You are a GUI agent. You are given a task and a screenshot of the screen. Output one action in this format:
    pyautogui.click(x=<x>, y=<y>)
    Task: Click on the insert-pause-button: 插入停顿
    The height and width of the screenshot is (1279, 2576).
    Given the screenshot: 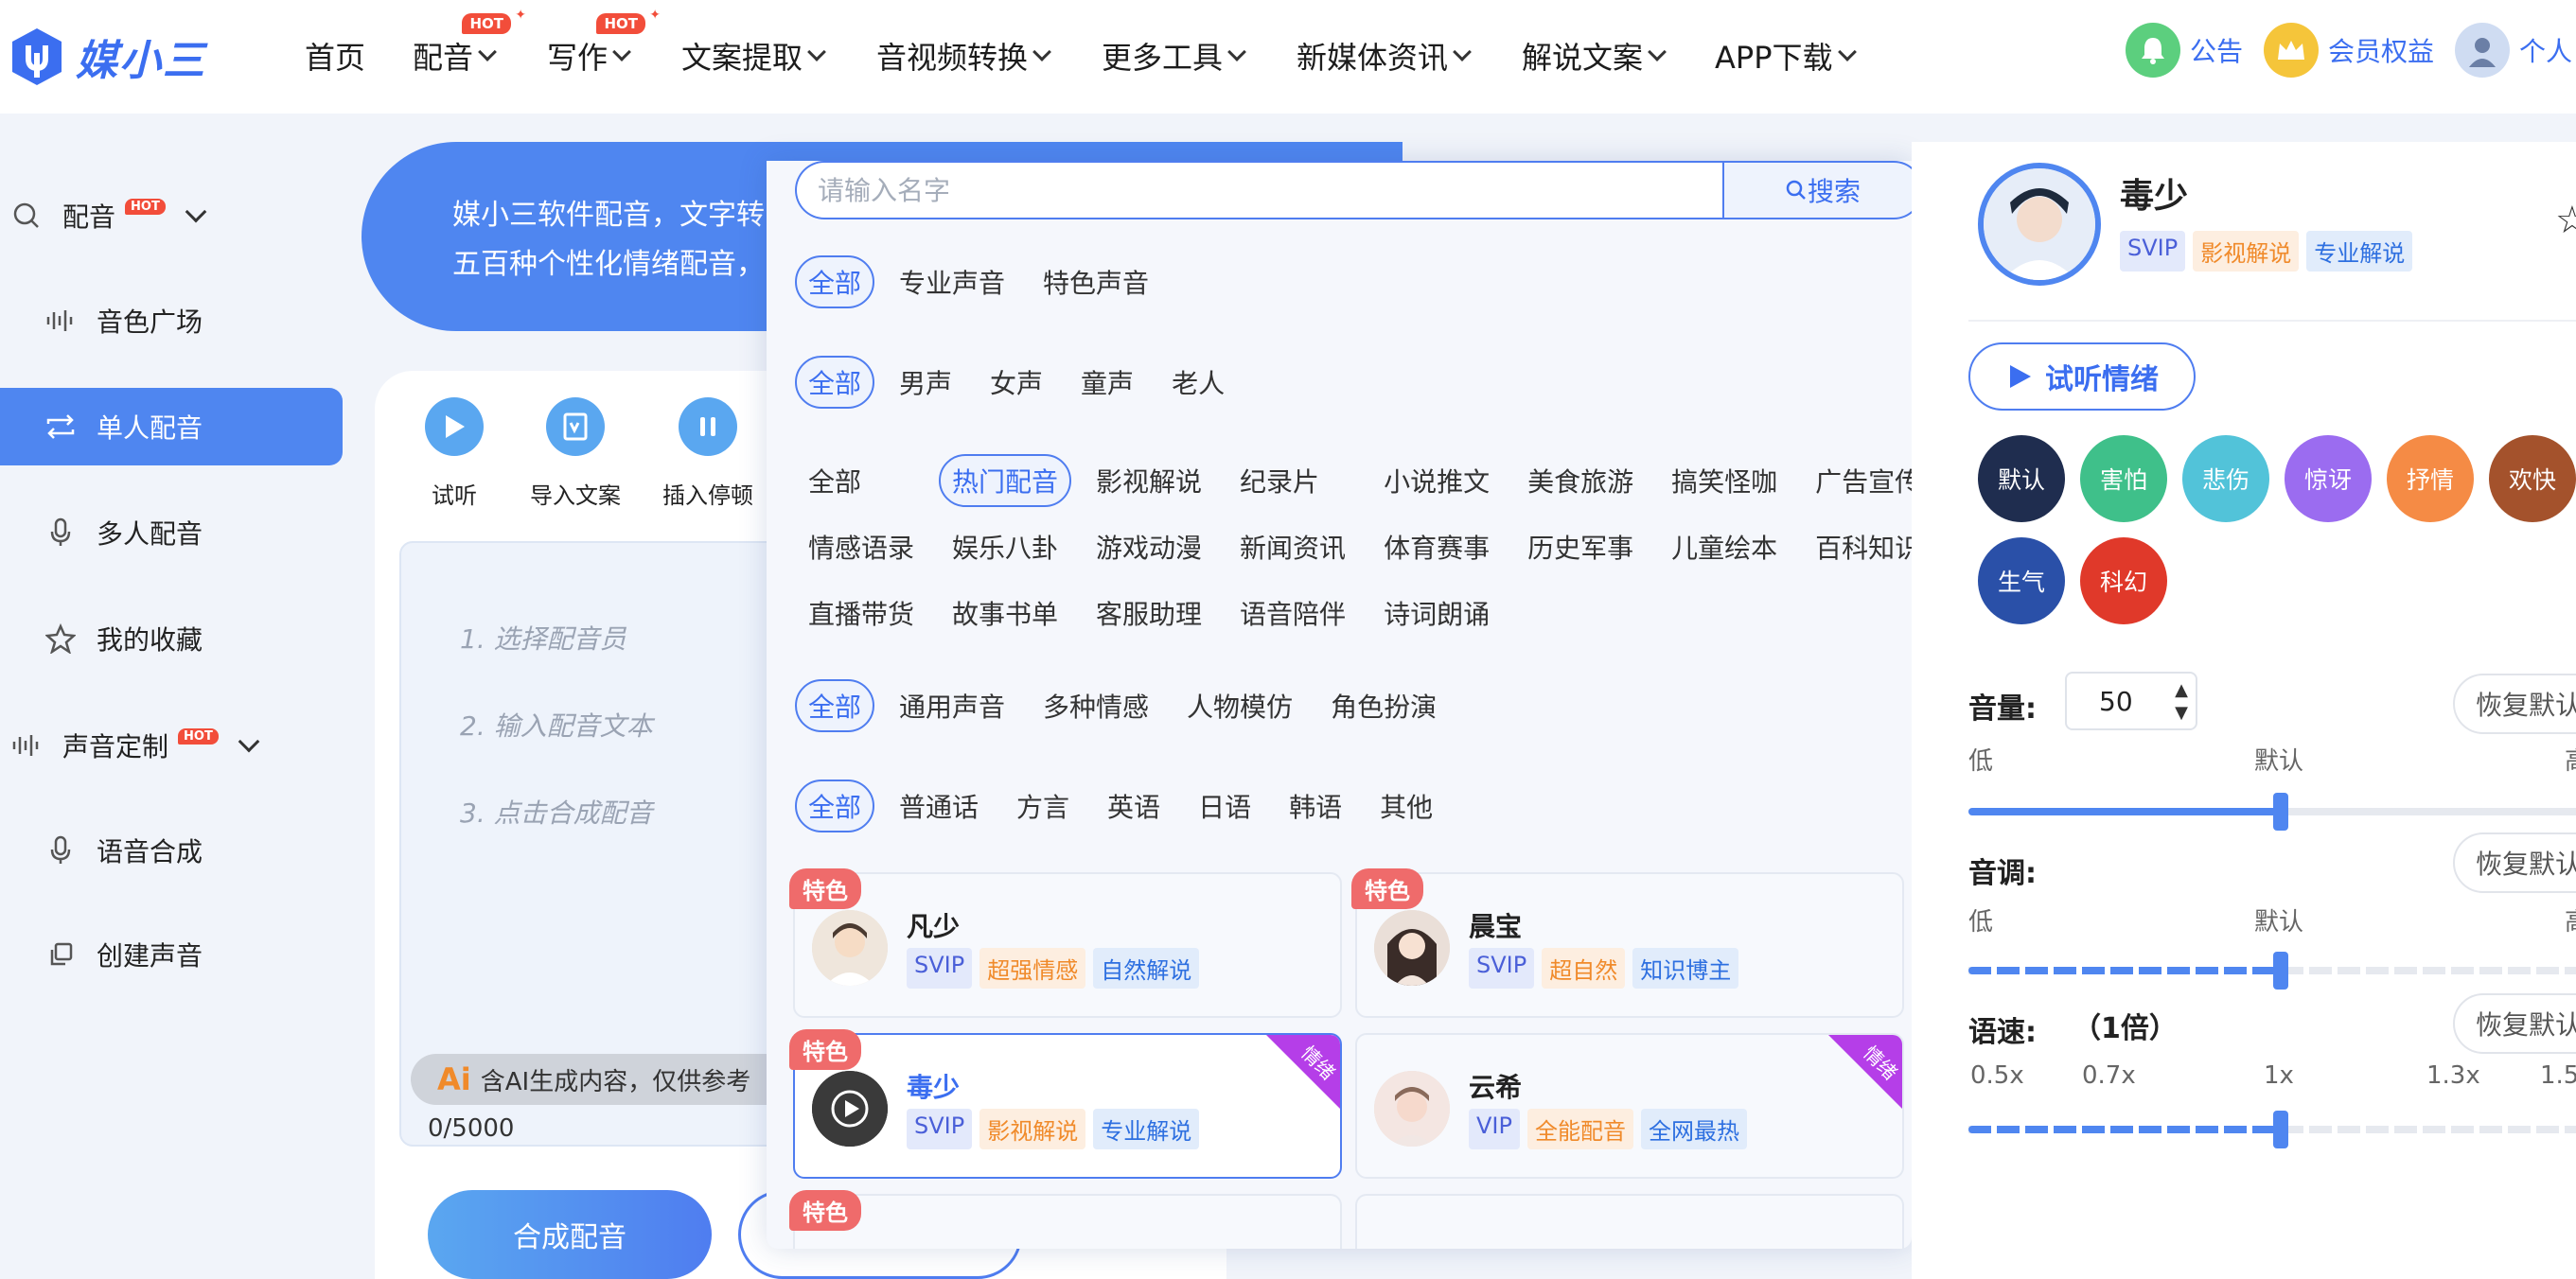 What is the action you would take?
    pyautogui.click(x=708, y=453)
    